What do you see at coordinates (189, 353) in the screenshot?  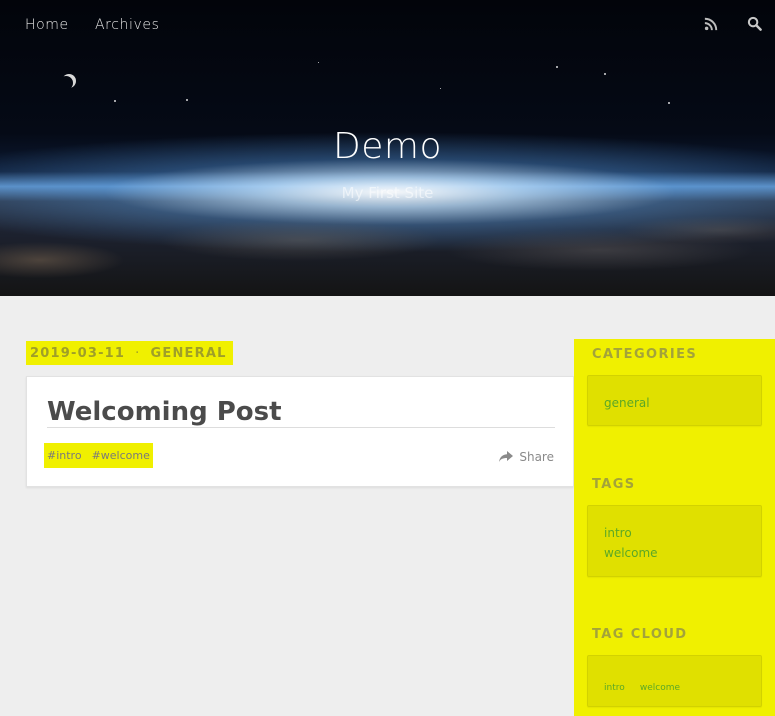 I see `post-category-link: GENERAL` at bounding box center [189, 353].